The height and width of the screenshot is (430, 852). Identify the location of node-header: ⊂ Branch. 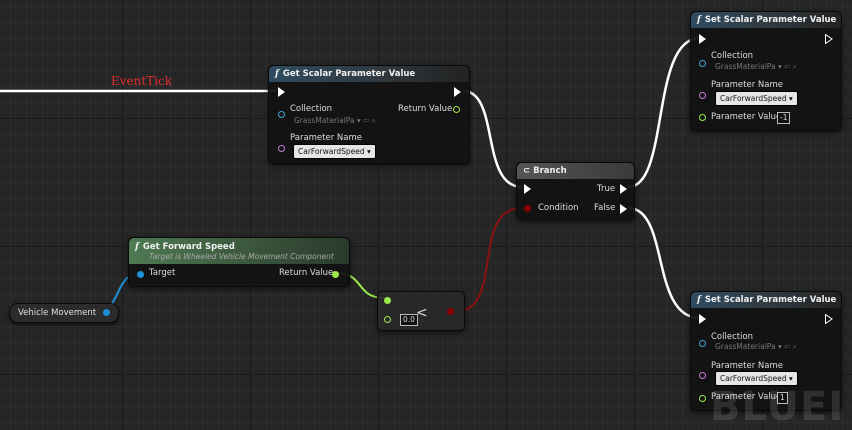
(575, 171).